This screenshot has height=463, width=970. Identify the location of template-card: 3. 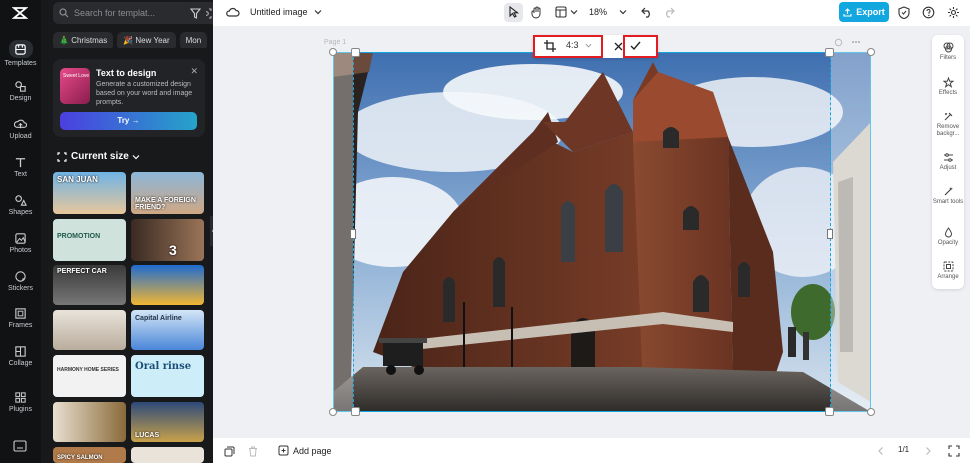
(167, 240).